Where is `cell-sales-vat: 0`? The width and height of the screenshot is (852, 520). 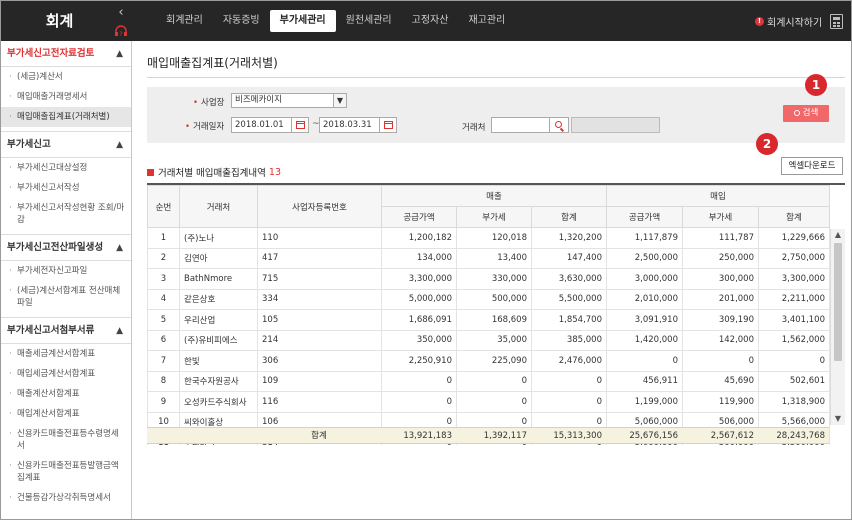 cell-sales-vat: 0 is located at coordinates (494, 381).